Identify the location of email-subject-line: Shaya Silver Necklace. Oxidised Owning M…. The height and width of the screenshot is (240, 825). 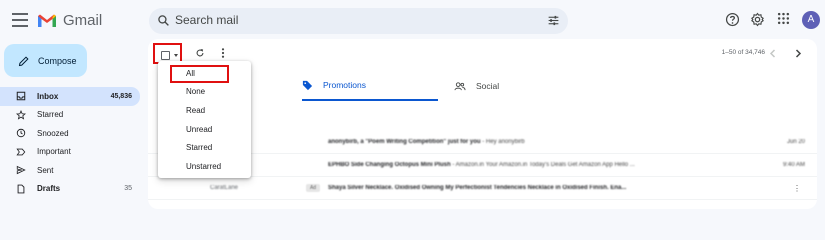
(557, 188).